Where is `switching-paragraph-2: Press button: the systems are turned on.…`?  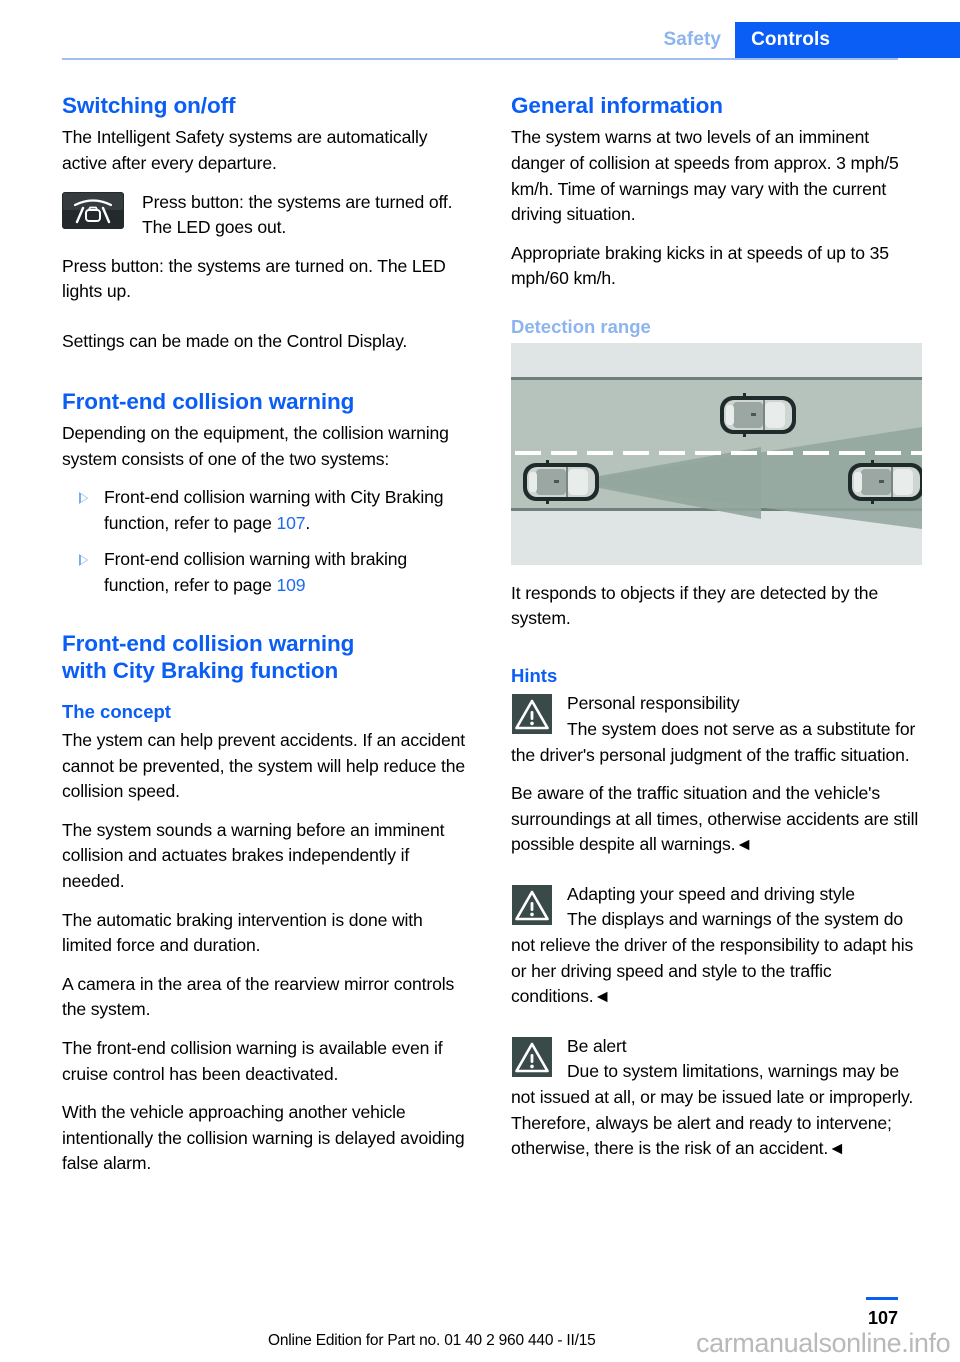
switching-paragraph-2: Press button: the systems are turned on.… is located at coordinates (254, 278).